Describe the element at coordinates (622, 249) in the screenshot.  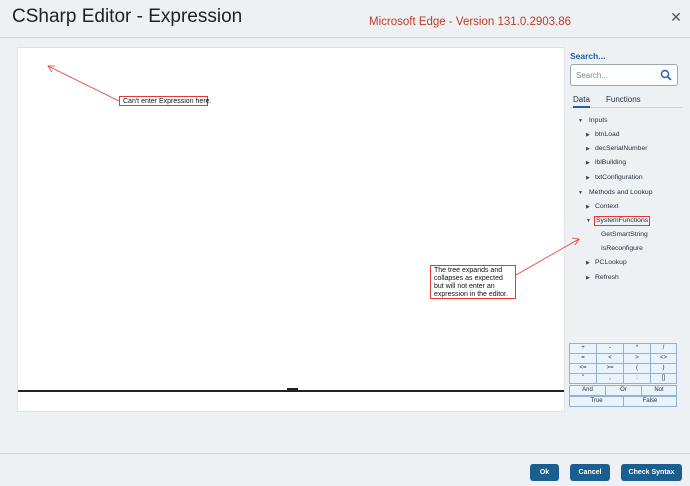
I see `tree-node-isreconfigure: IsReconfigure` at that location.